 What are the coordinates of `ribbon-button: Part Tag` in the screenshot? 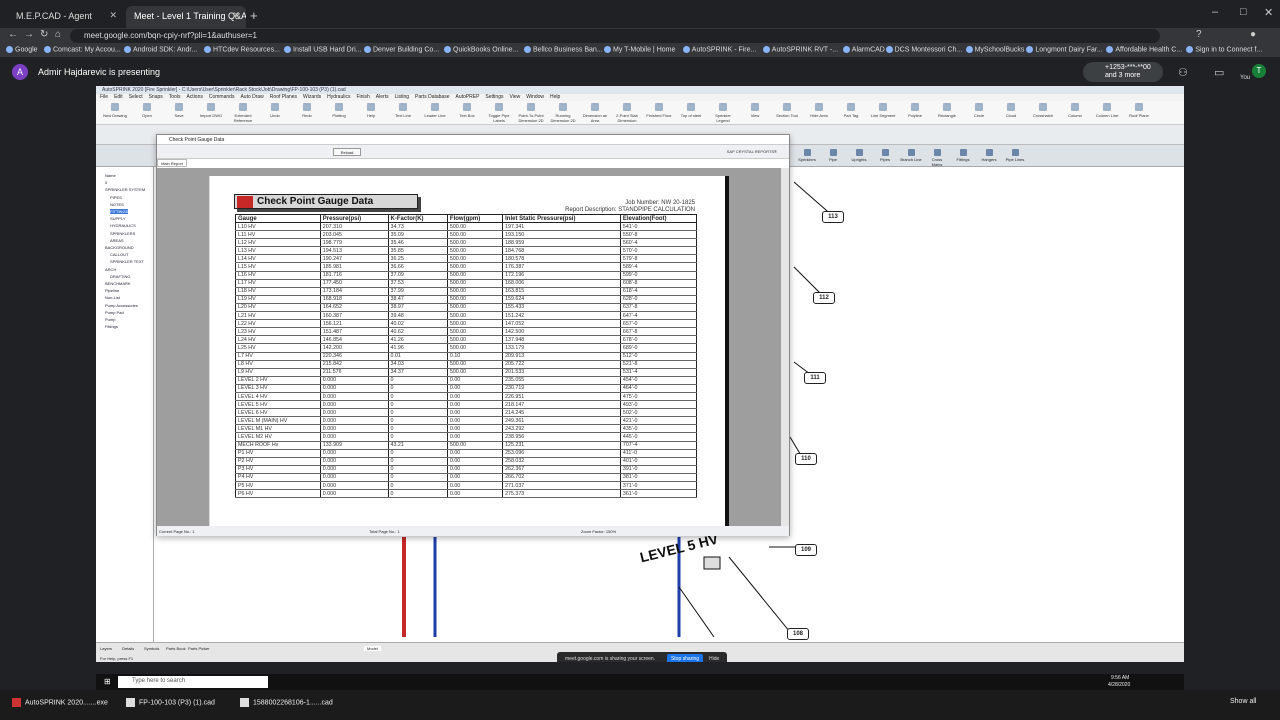 It's located at (851, 110).